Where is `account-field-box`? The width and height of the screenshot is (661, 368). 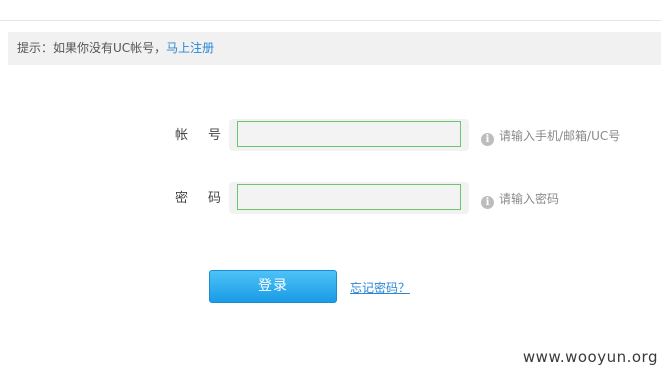
account-field-box is located at coordinates (349, 135).